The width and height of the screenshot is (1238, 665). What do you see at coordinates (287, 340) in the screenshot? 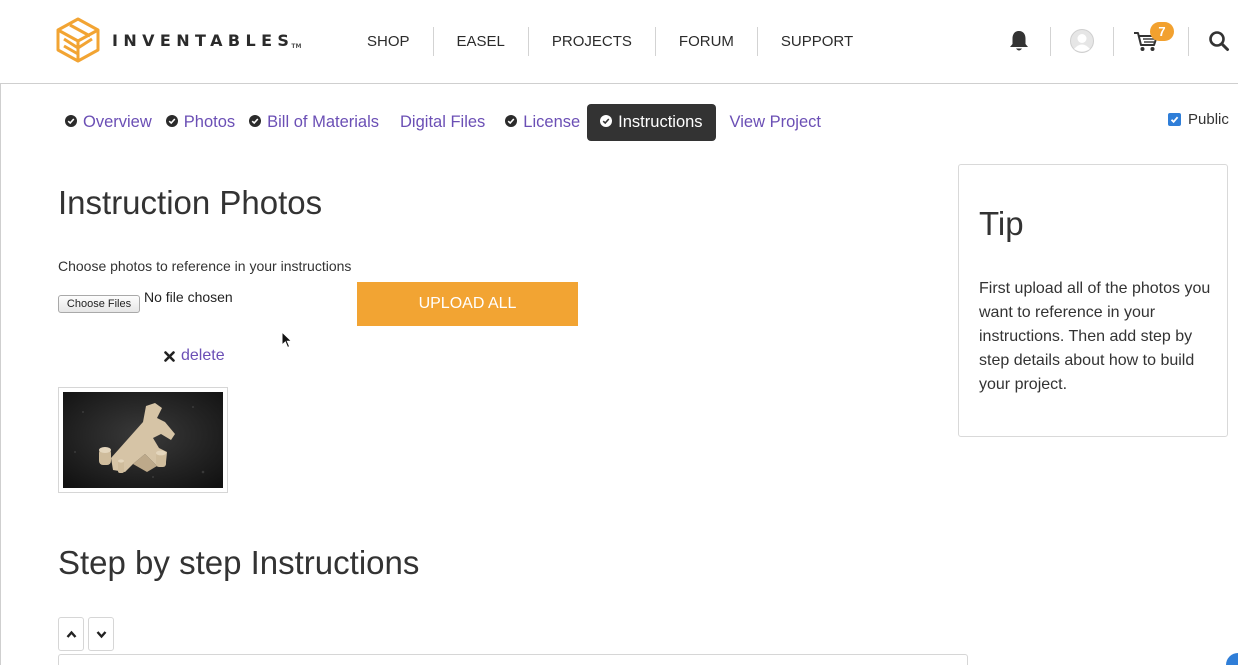
I see `mouse-cursor-icon` at bounding box center [287, 340].